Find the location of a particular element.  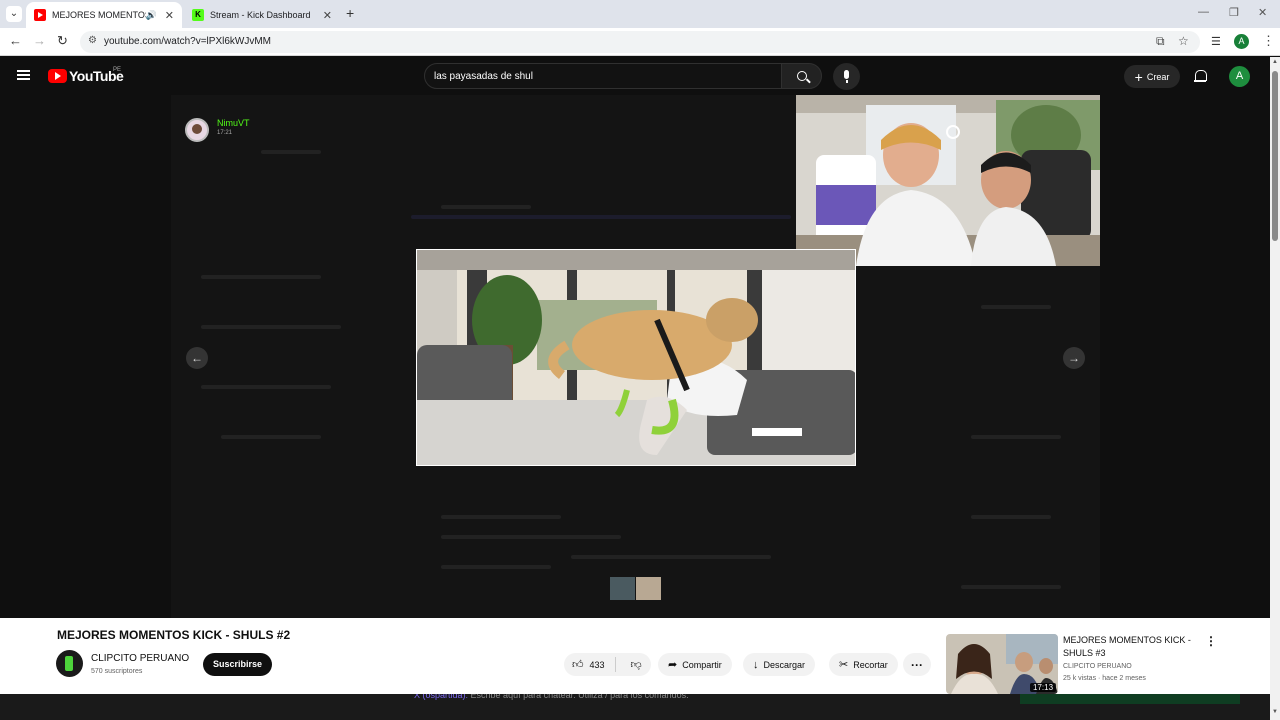

more-icon: ··· is located at coordinates (917, 664).